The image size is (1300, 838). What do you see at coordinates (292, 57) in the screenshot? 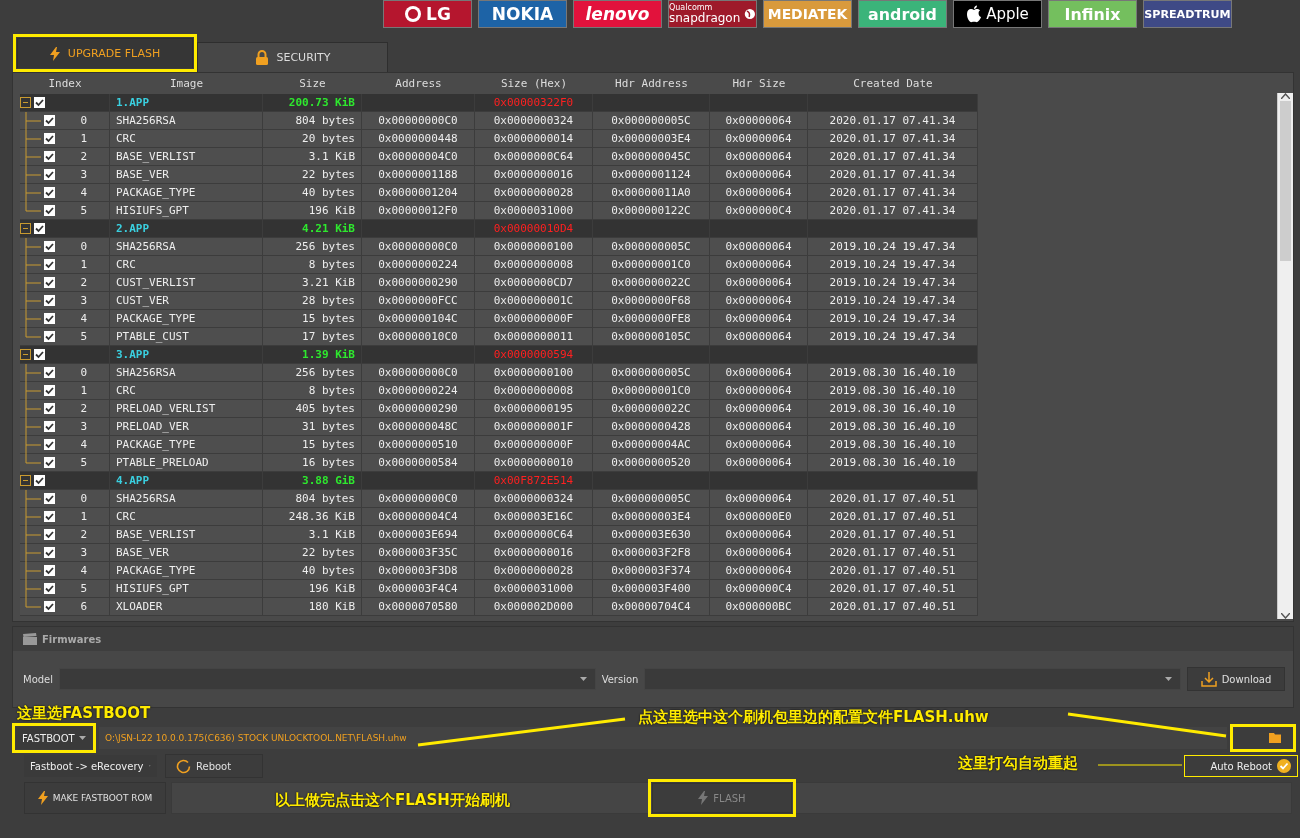
I see `tab: SECURITY` at bounding box center [292, 57].